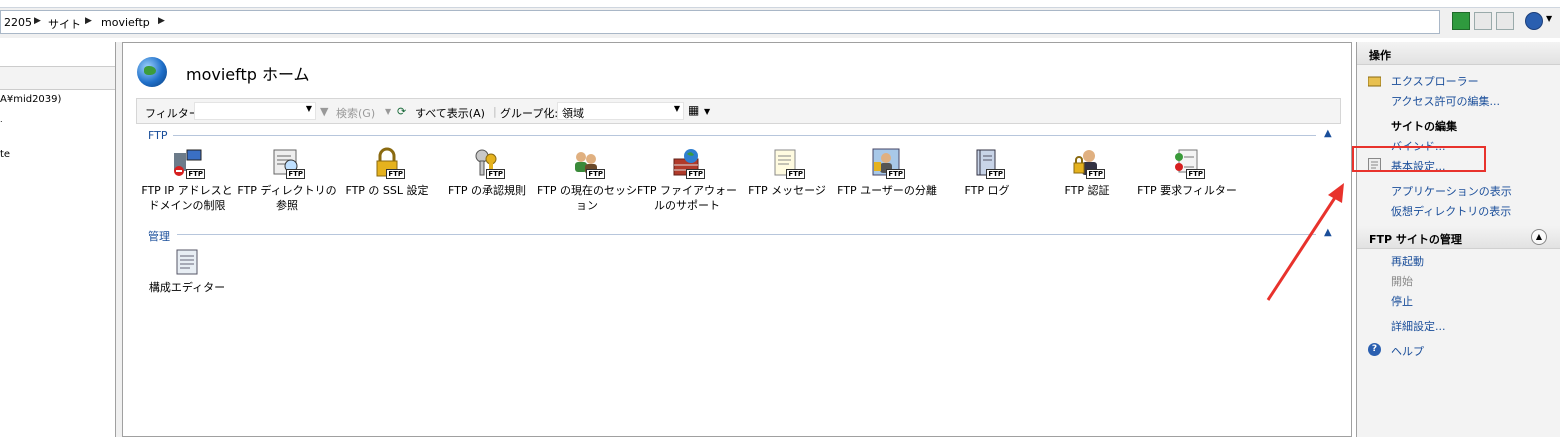 Image resolution: width=1560 pixels, height=437 pixels. What do you see at coordinates (64, 24) in the screenshot?
I see `breadcrumb-item-sites: サイト` at bounding box center [64, 24].